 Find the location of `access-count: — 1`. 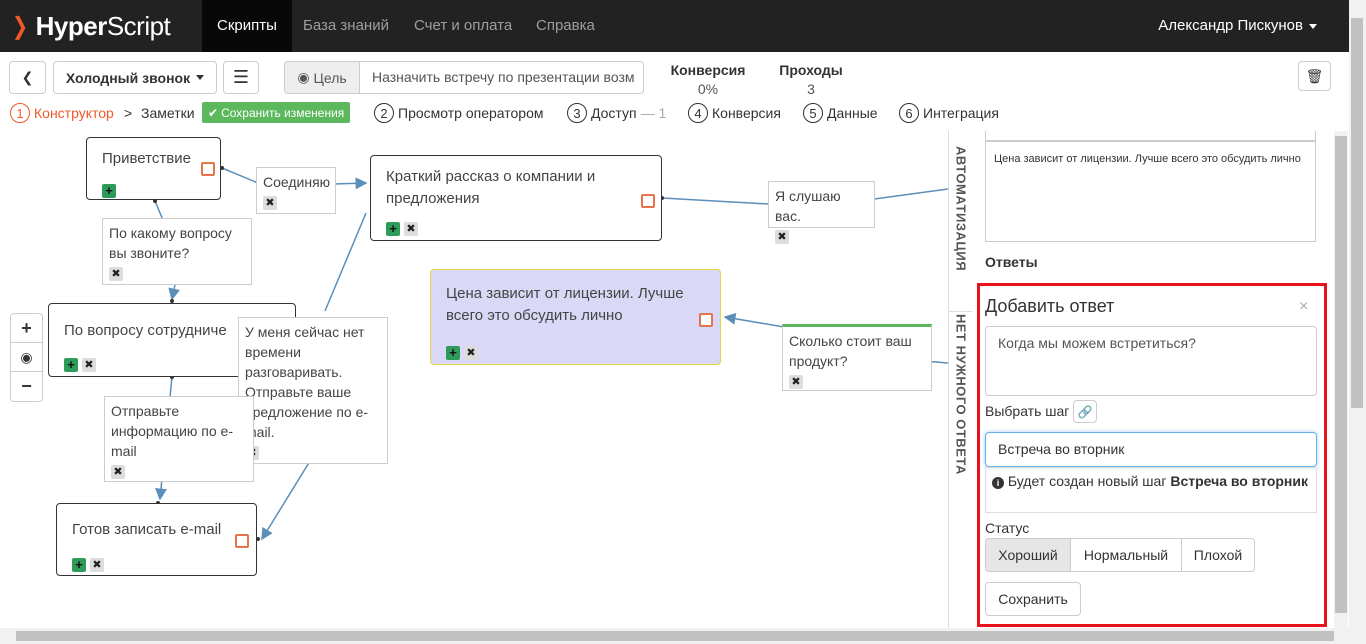

access-count: — 1 is located at coordinates (653, 113).